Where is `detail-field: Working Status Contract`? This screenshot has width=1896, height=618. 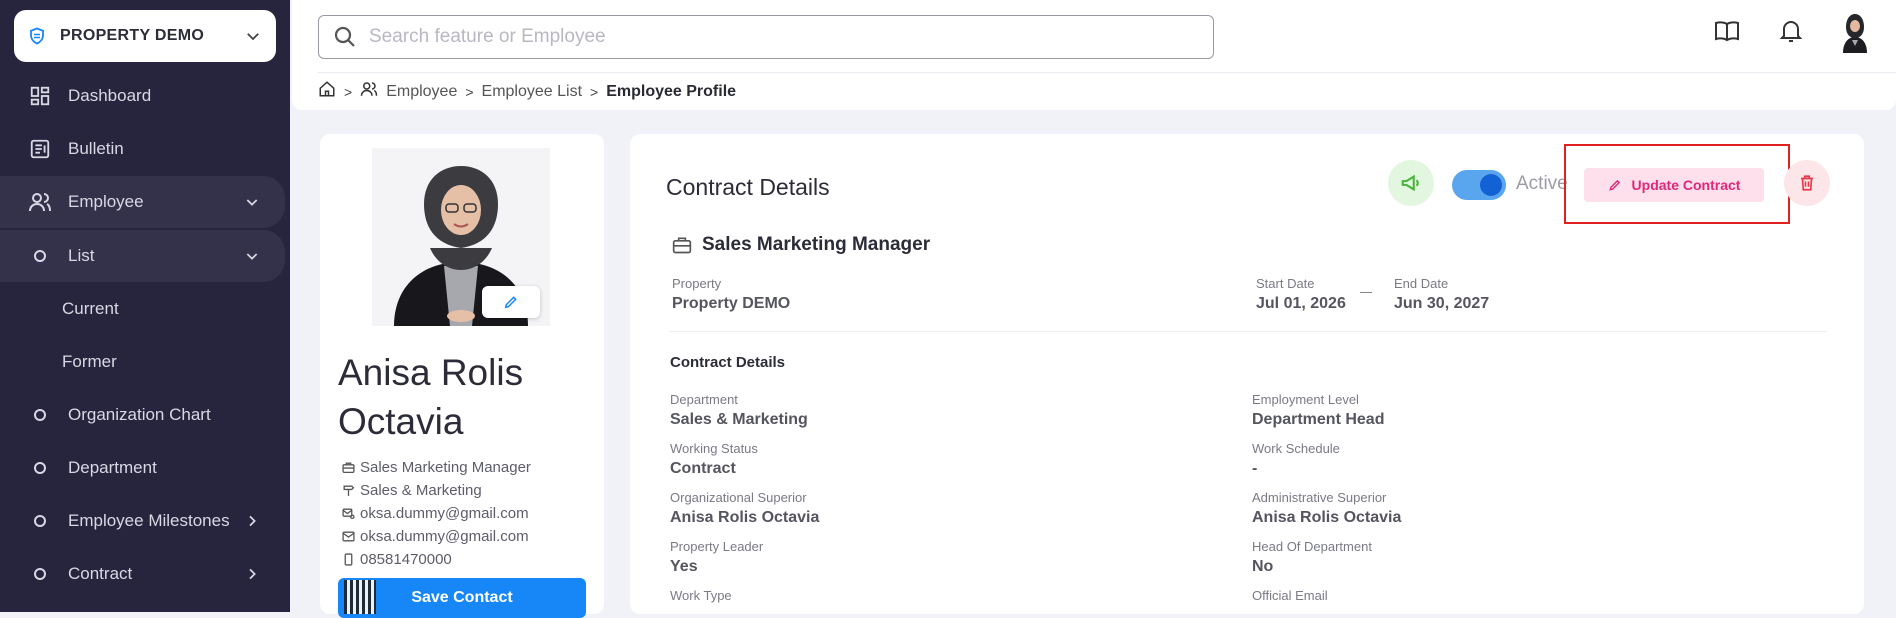
detail-field: Working Status Contract is located at coordinates (714, 459).